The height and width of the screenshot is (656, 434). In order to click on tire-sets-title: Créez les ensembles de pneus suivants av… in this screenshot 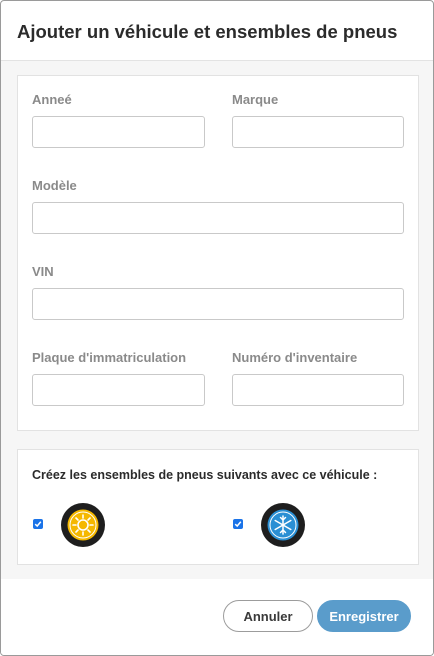, I will do `click(205, 475)`.